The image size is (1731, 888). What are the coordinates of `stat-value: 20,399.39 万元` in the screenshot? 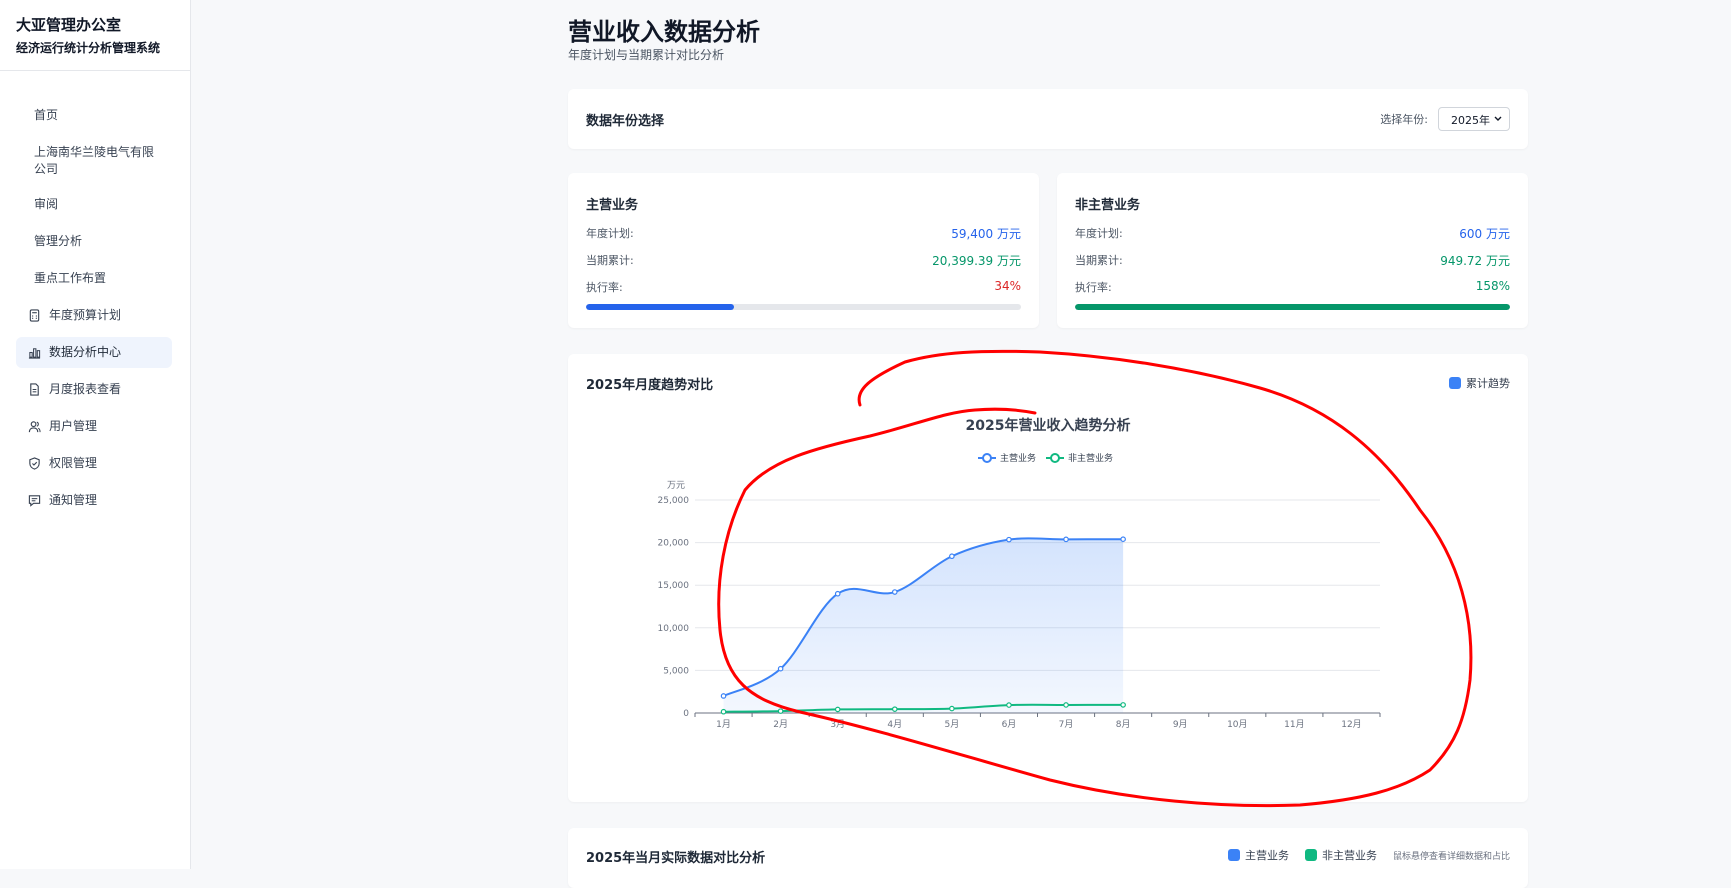 It's located at (976, 261).